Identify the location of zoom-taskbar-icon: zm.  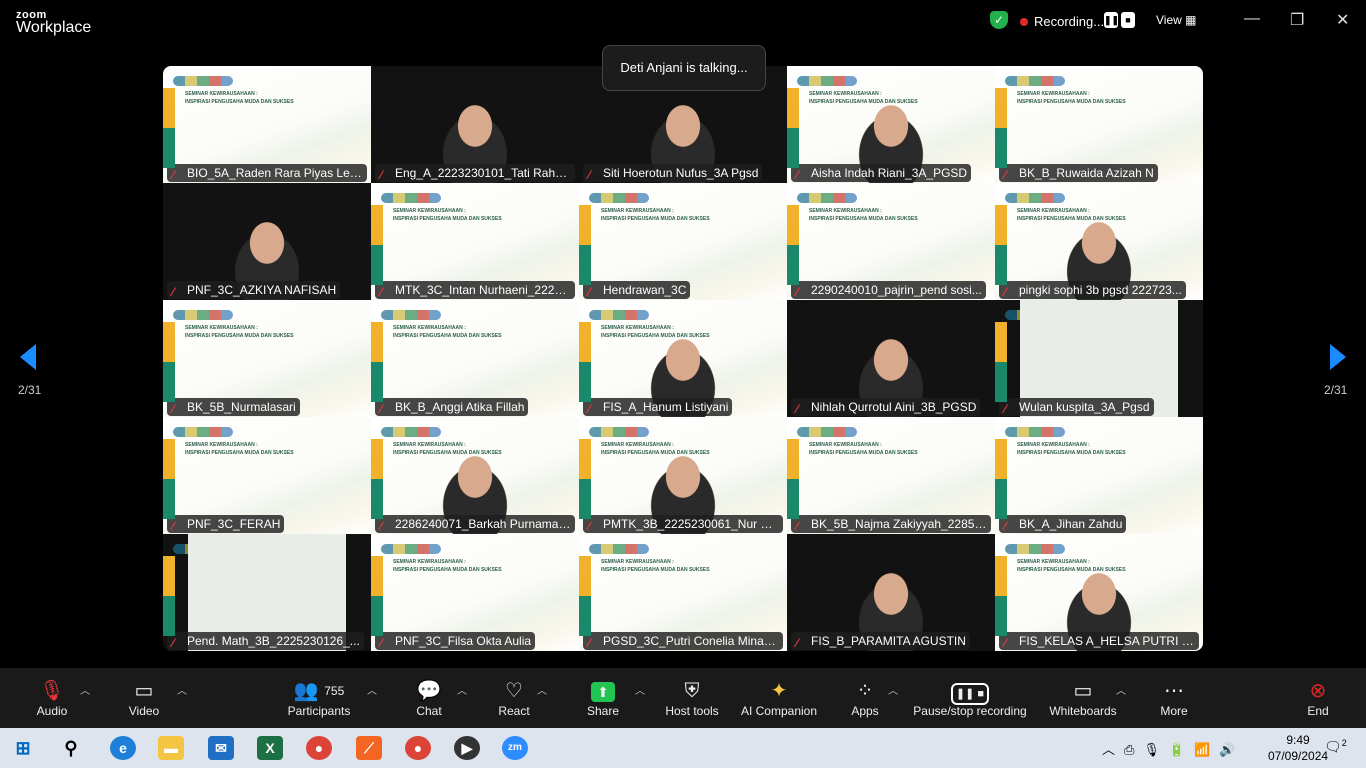
(515, 748).